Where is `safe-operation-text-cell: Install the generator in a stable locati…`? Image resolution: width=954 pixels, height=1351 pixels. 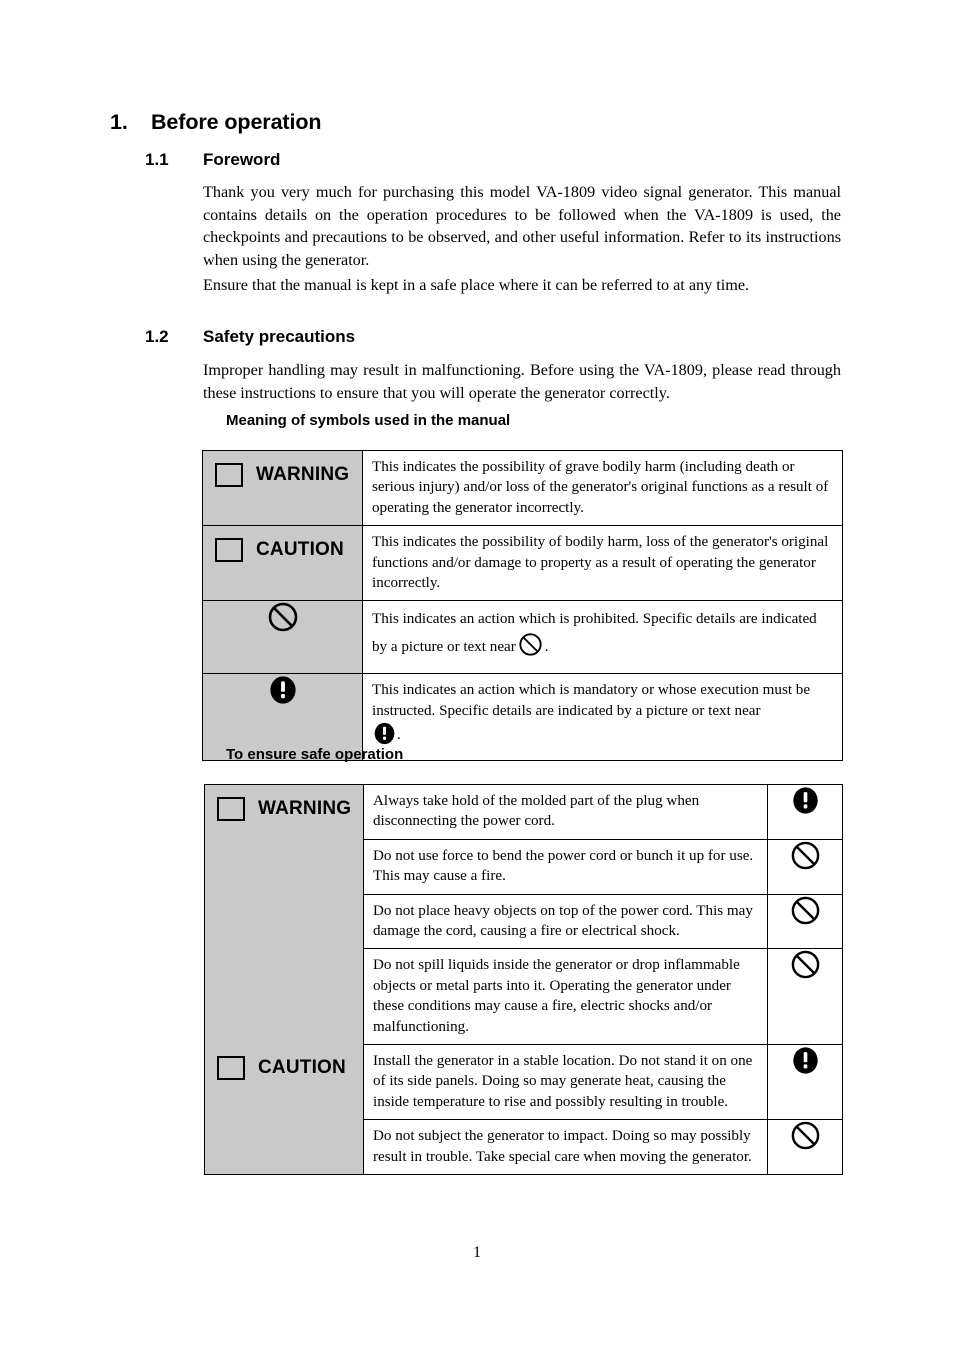
safe-operation-text-cell: Install the generator in a stable locati… is located at coordinates (565, 1082).